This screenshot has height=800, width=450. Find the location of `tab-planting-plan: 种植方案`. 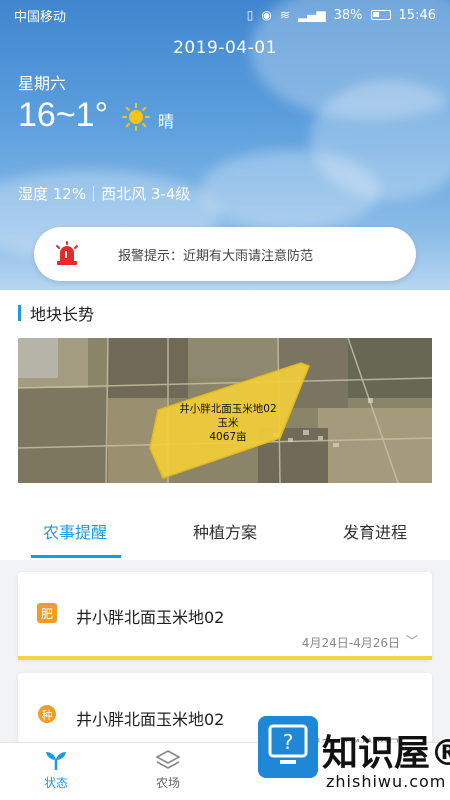

tab-planting-plan: 种植方案 is located at coordinates (225, 530).